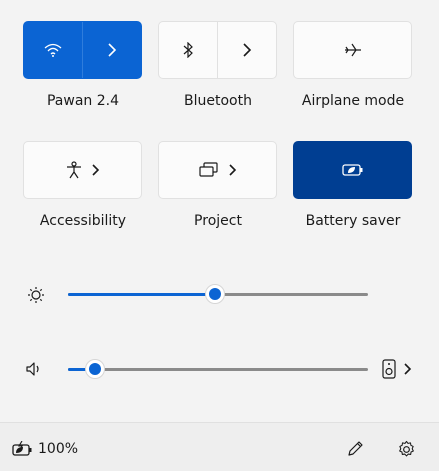  What do you see at coordinates (58, 449) in the screenshot?
I see `battery-percentage: 100%` at bounding box center [58, 449].